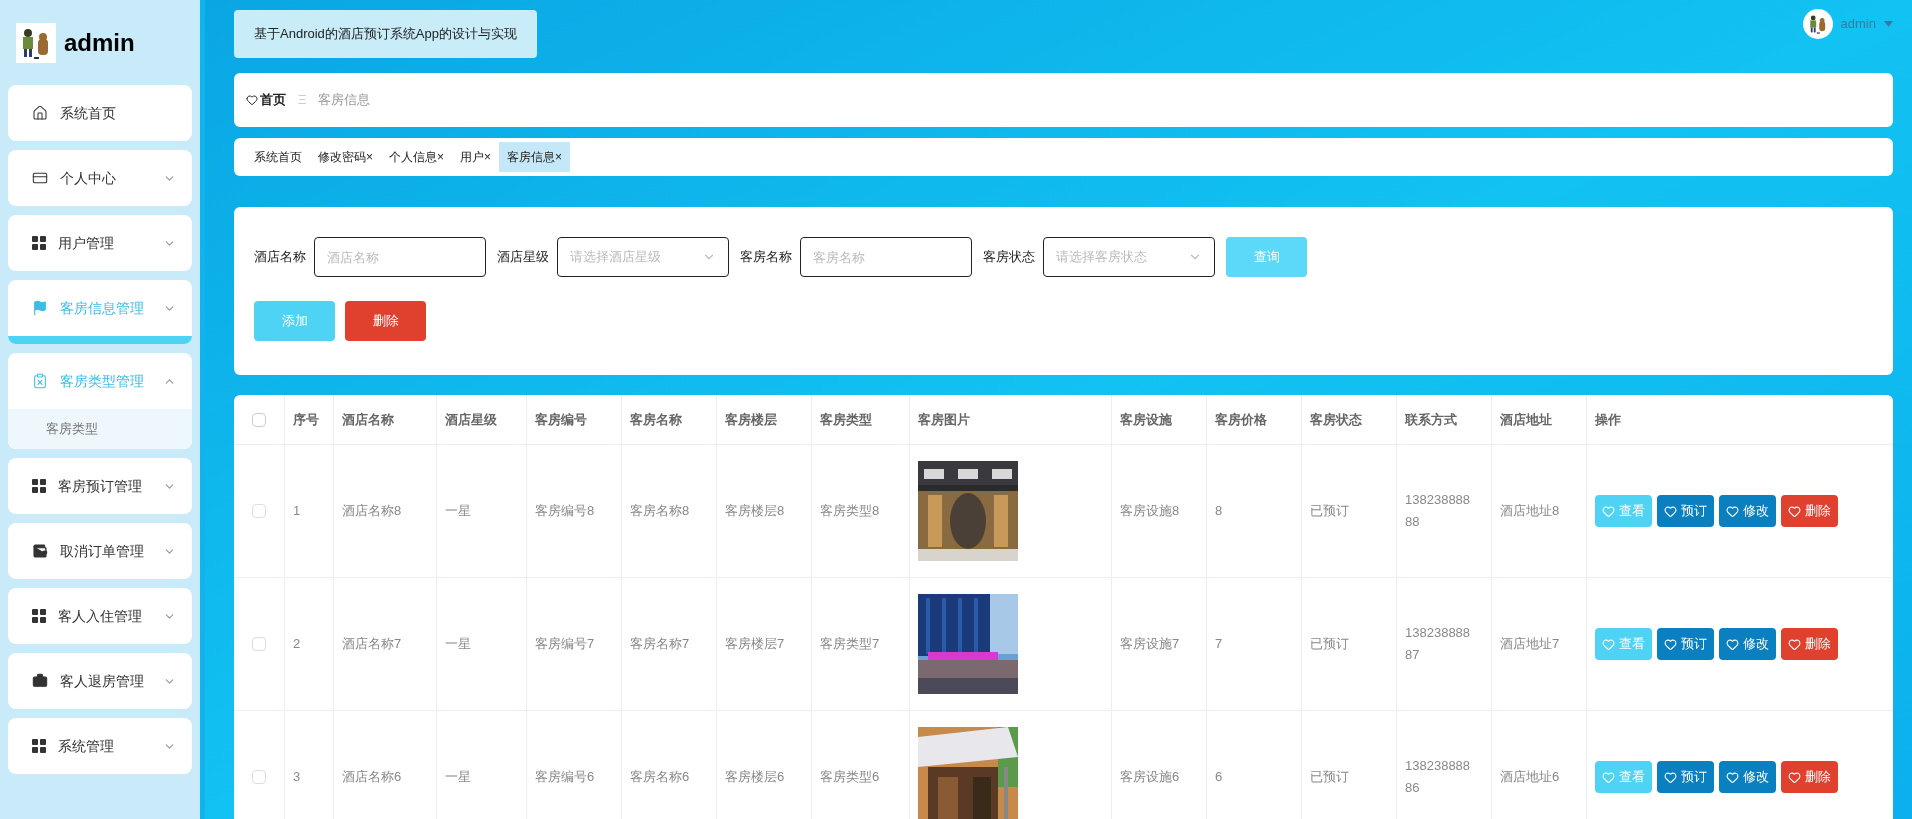 The image size is (1912, 819). Describe the element at coordinates (766, 257) in the screenshot. I see `filter-label: 客房名称` at that location.